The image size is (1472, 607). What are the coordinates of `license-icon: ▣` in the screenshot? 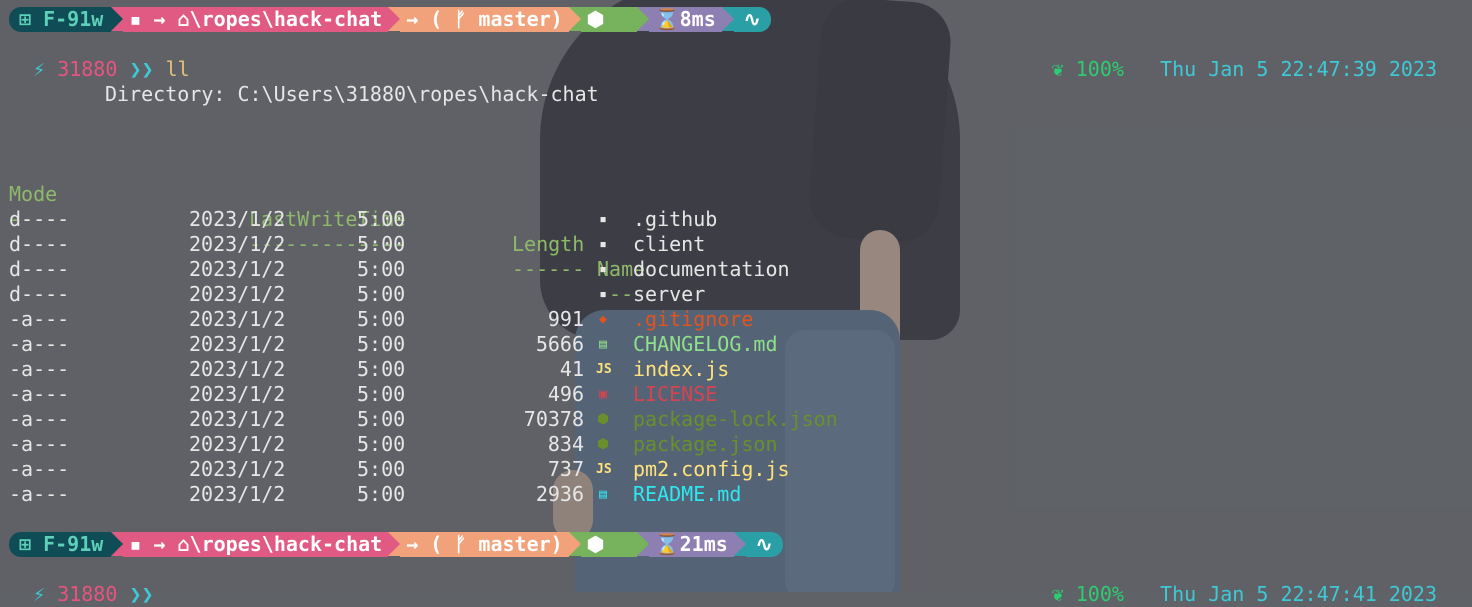 It's located at (603, 394).